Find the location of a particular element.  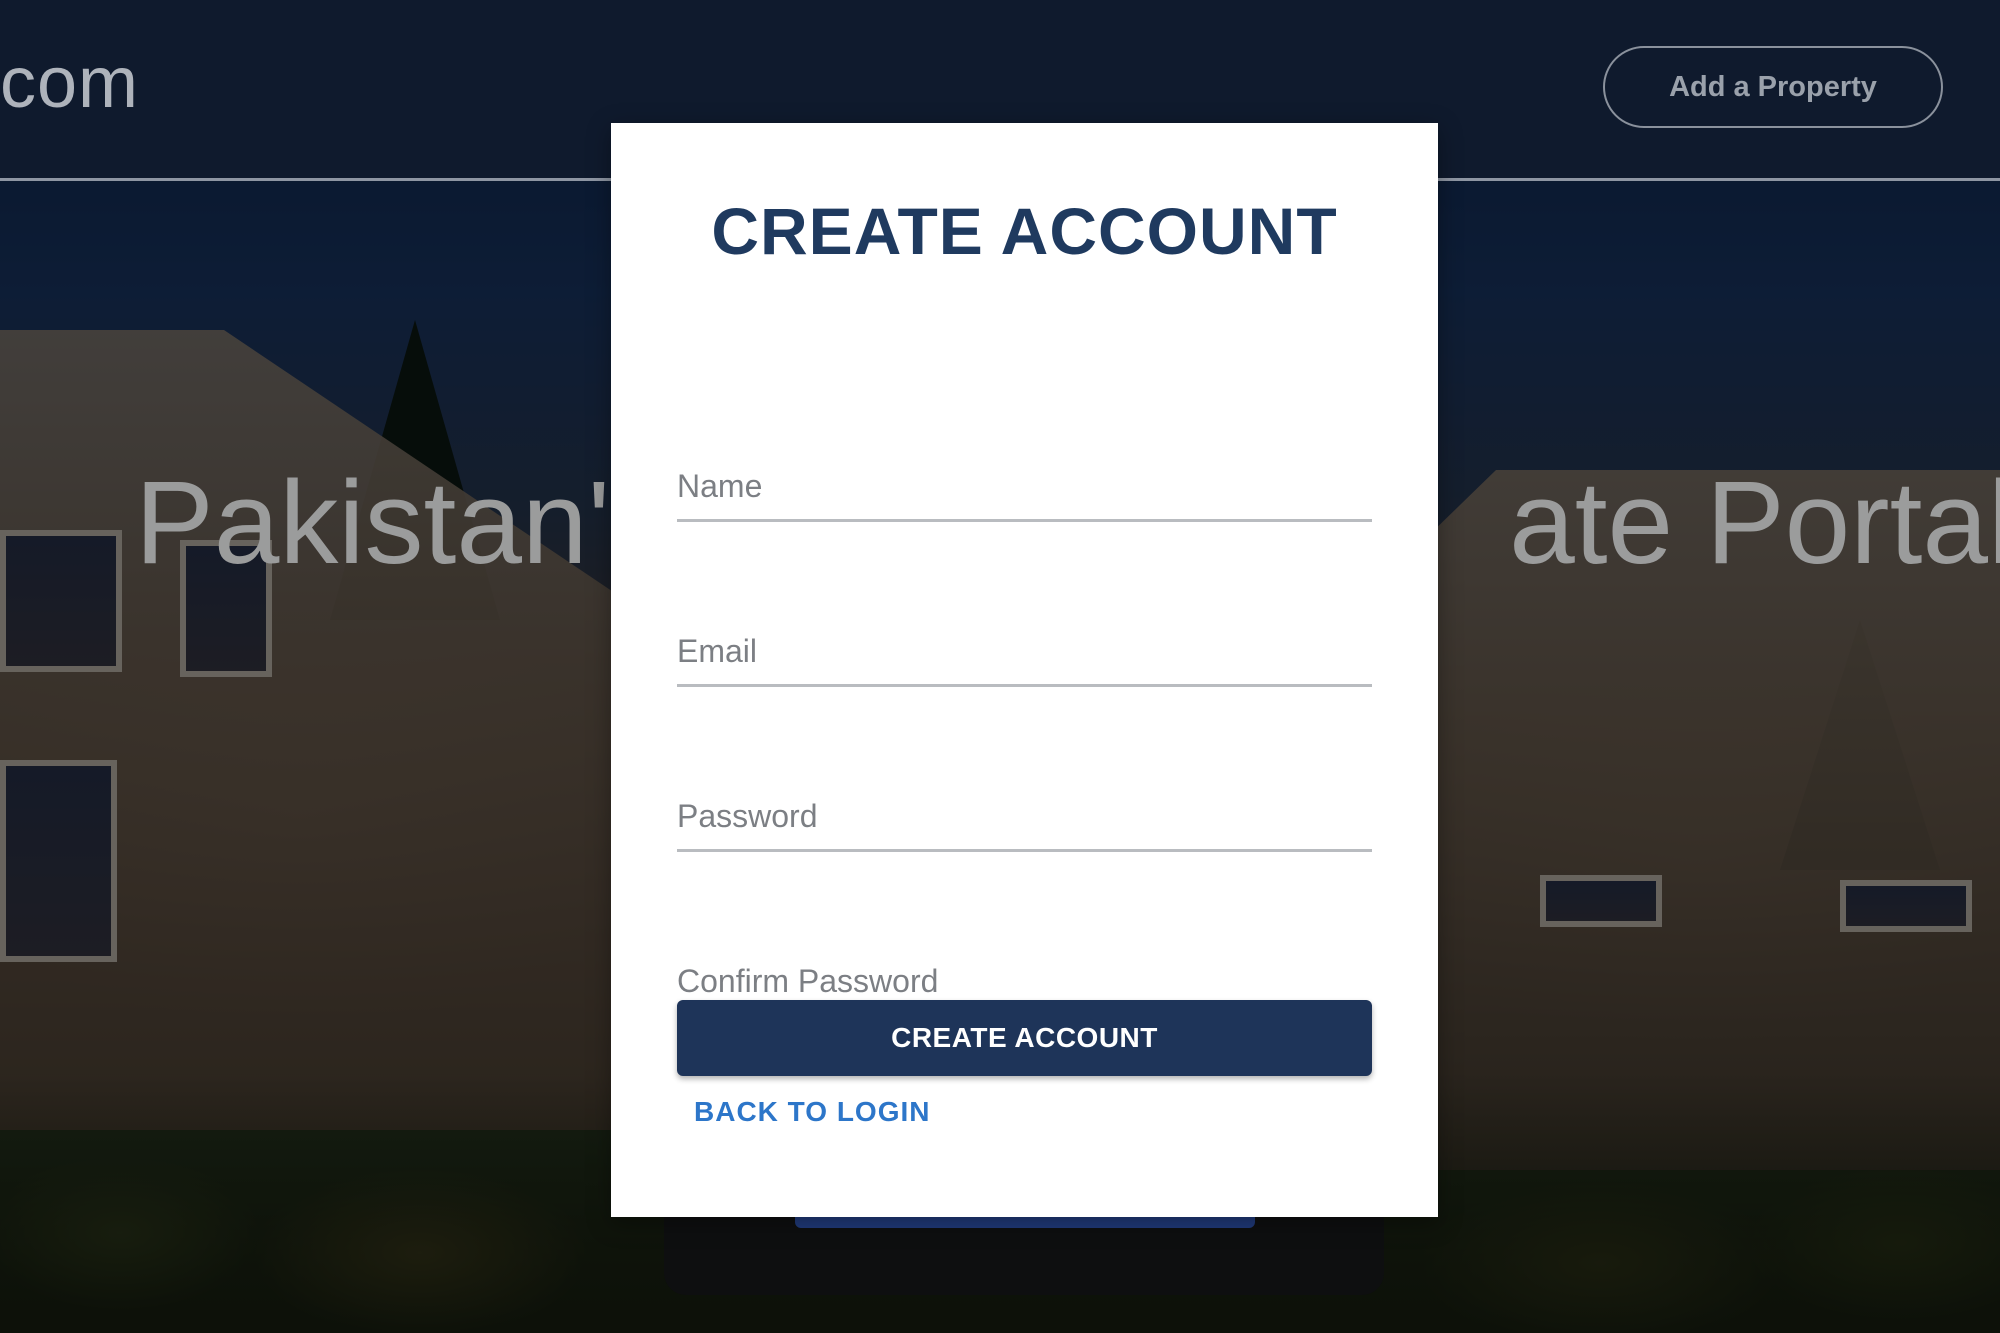

email-field is located at coordinates (1024, 652).